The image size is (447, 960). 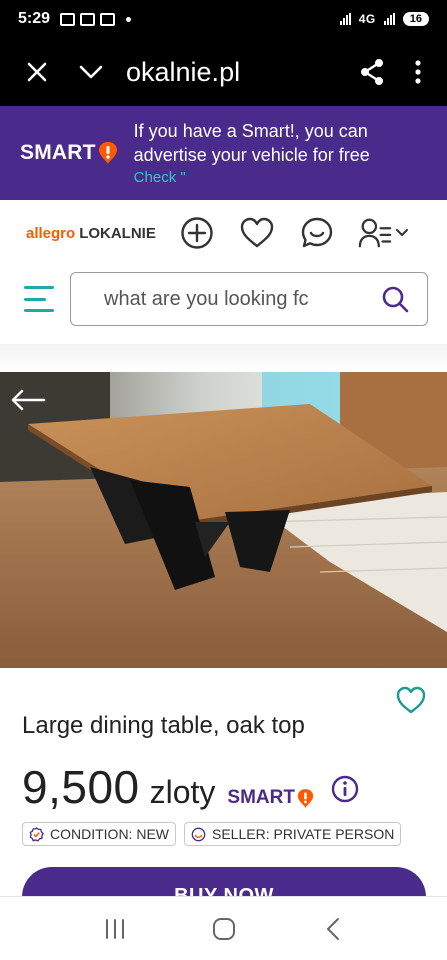 What do you see at coordinates (182, 792) in the screenshot?
I see `price-currency: zloty` at bounding box center [182, 792].